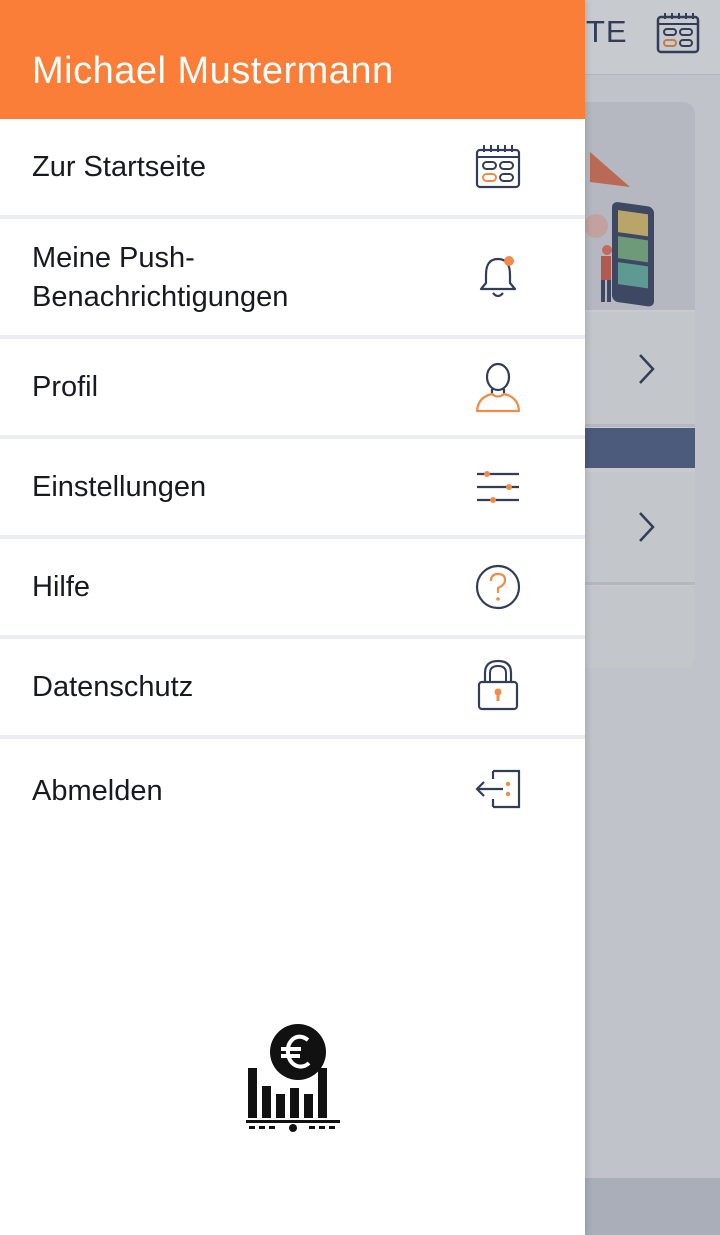 The width and height of the screenshot is (720, 1235). What do you see at coordinates (292, 389) in the screenshot?
I see `menu-item-profil: Profil` at bounding box center [292, 389].